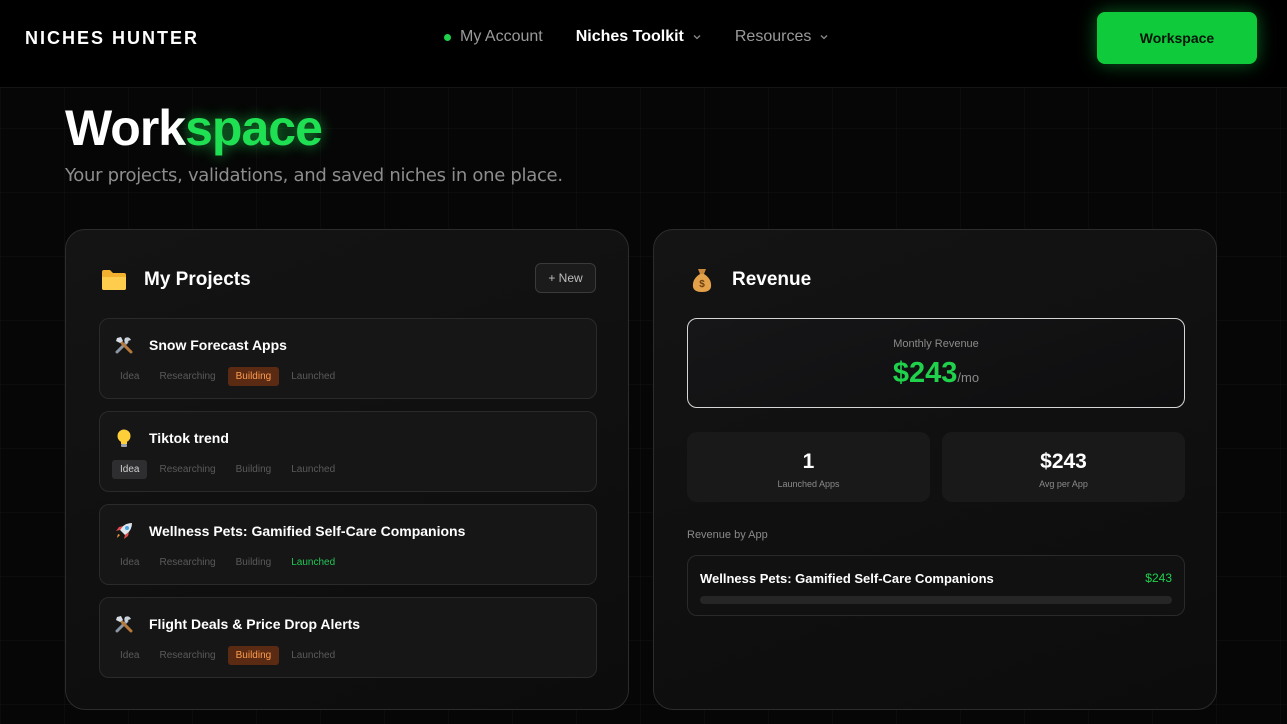  I want to click on app-revenue: $243, so click(1158, 578).